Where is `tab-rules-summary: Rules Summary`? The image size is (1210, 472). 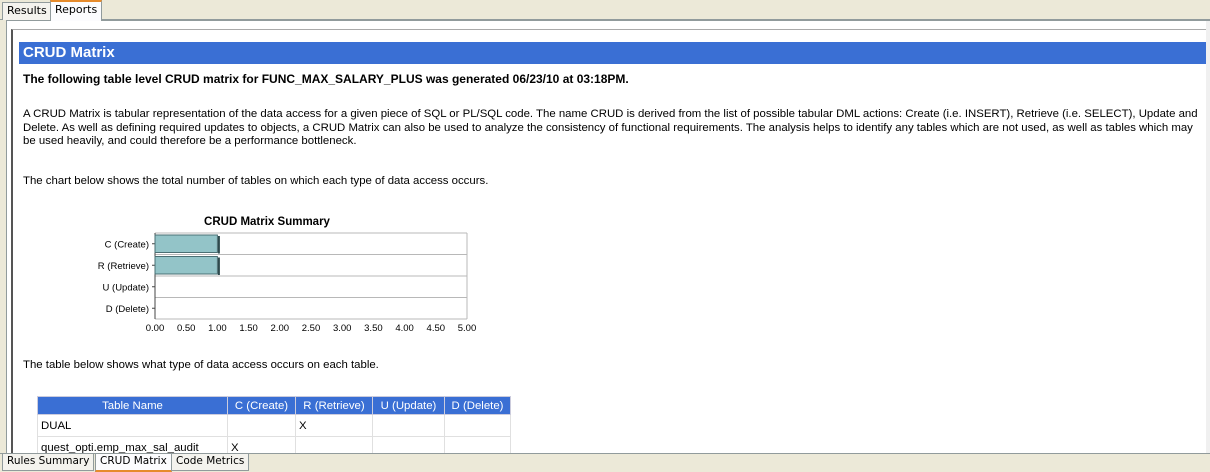 tab-rules-summary: Rules Summary is located at coordinates (48, 462).